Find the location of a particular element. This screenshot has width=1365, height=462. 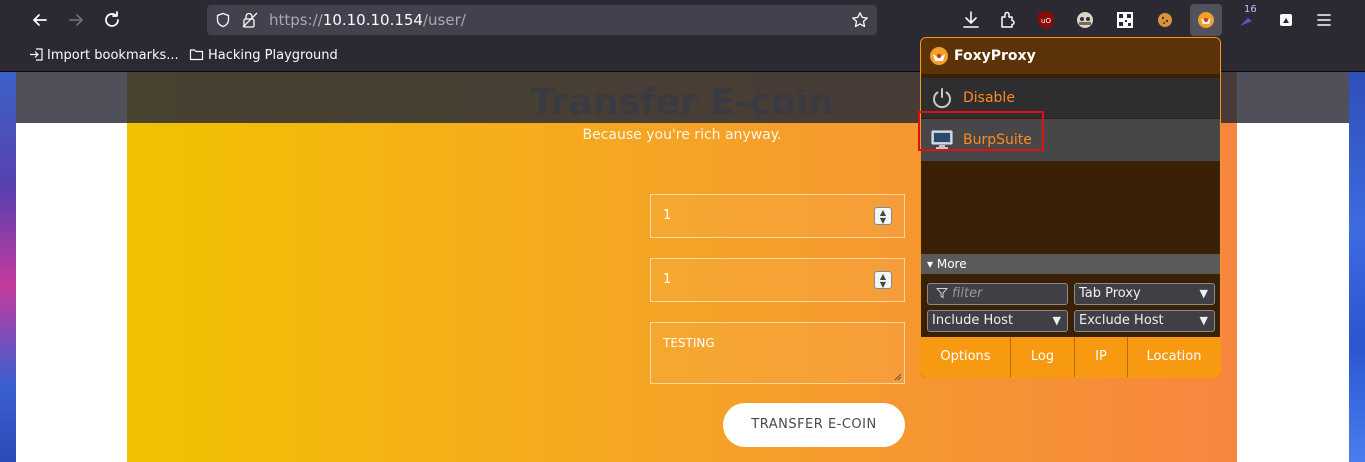

badge-count: 16 is located at coordinates (1250, 9).